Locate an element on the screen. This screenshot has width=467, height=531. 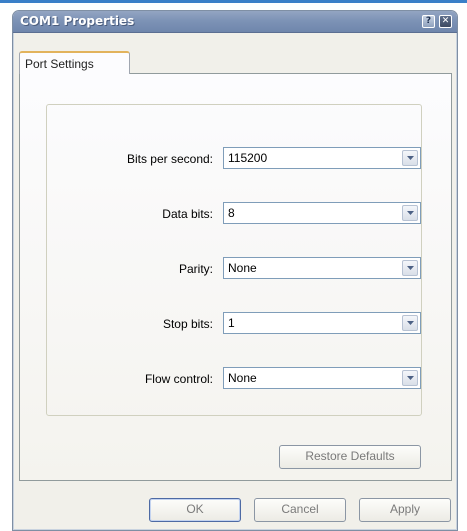
stop-bits-select: 1 is located at coordinates (322, 323).